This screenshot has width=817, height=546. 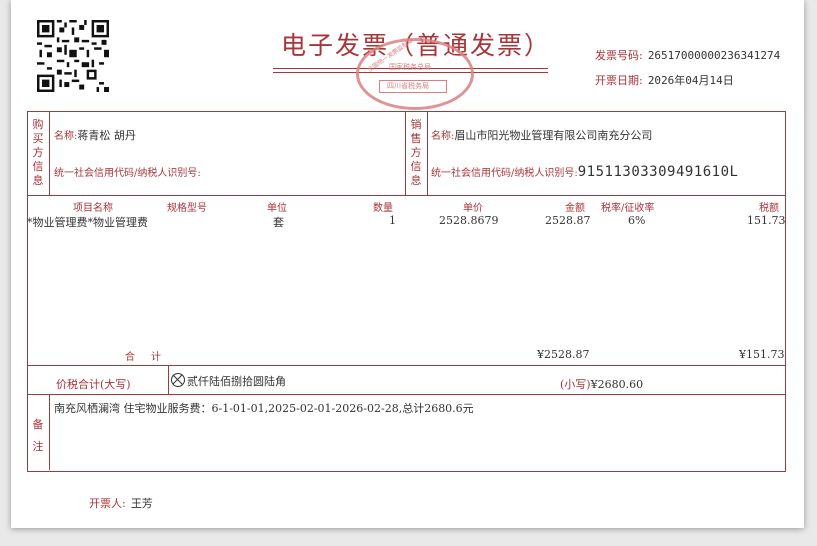 I want to click on grand-total-label-text: 价税合计(大写), so click(x=93, y=384).